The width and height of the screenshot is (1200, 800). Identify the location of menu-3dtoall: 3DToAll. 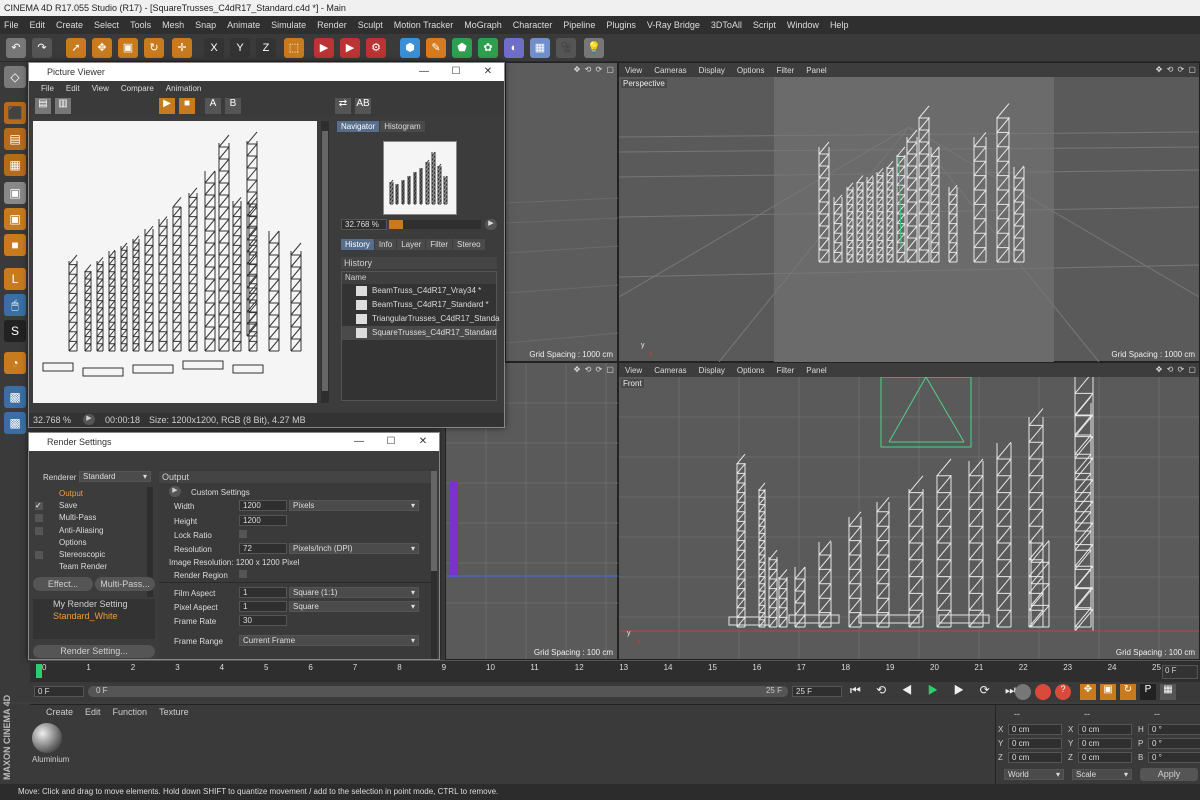
(726, 25).